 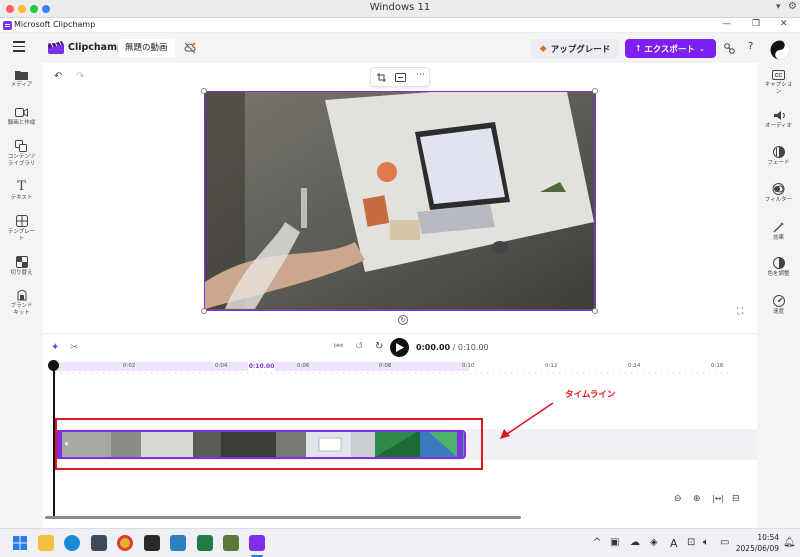 I want to click on window-title: Windows 11, so click(x=400, y=7).